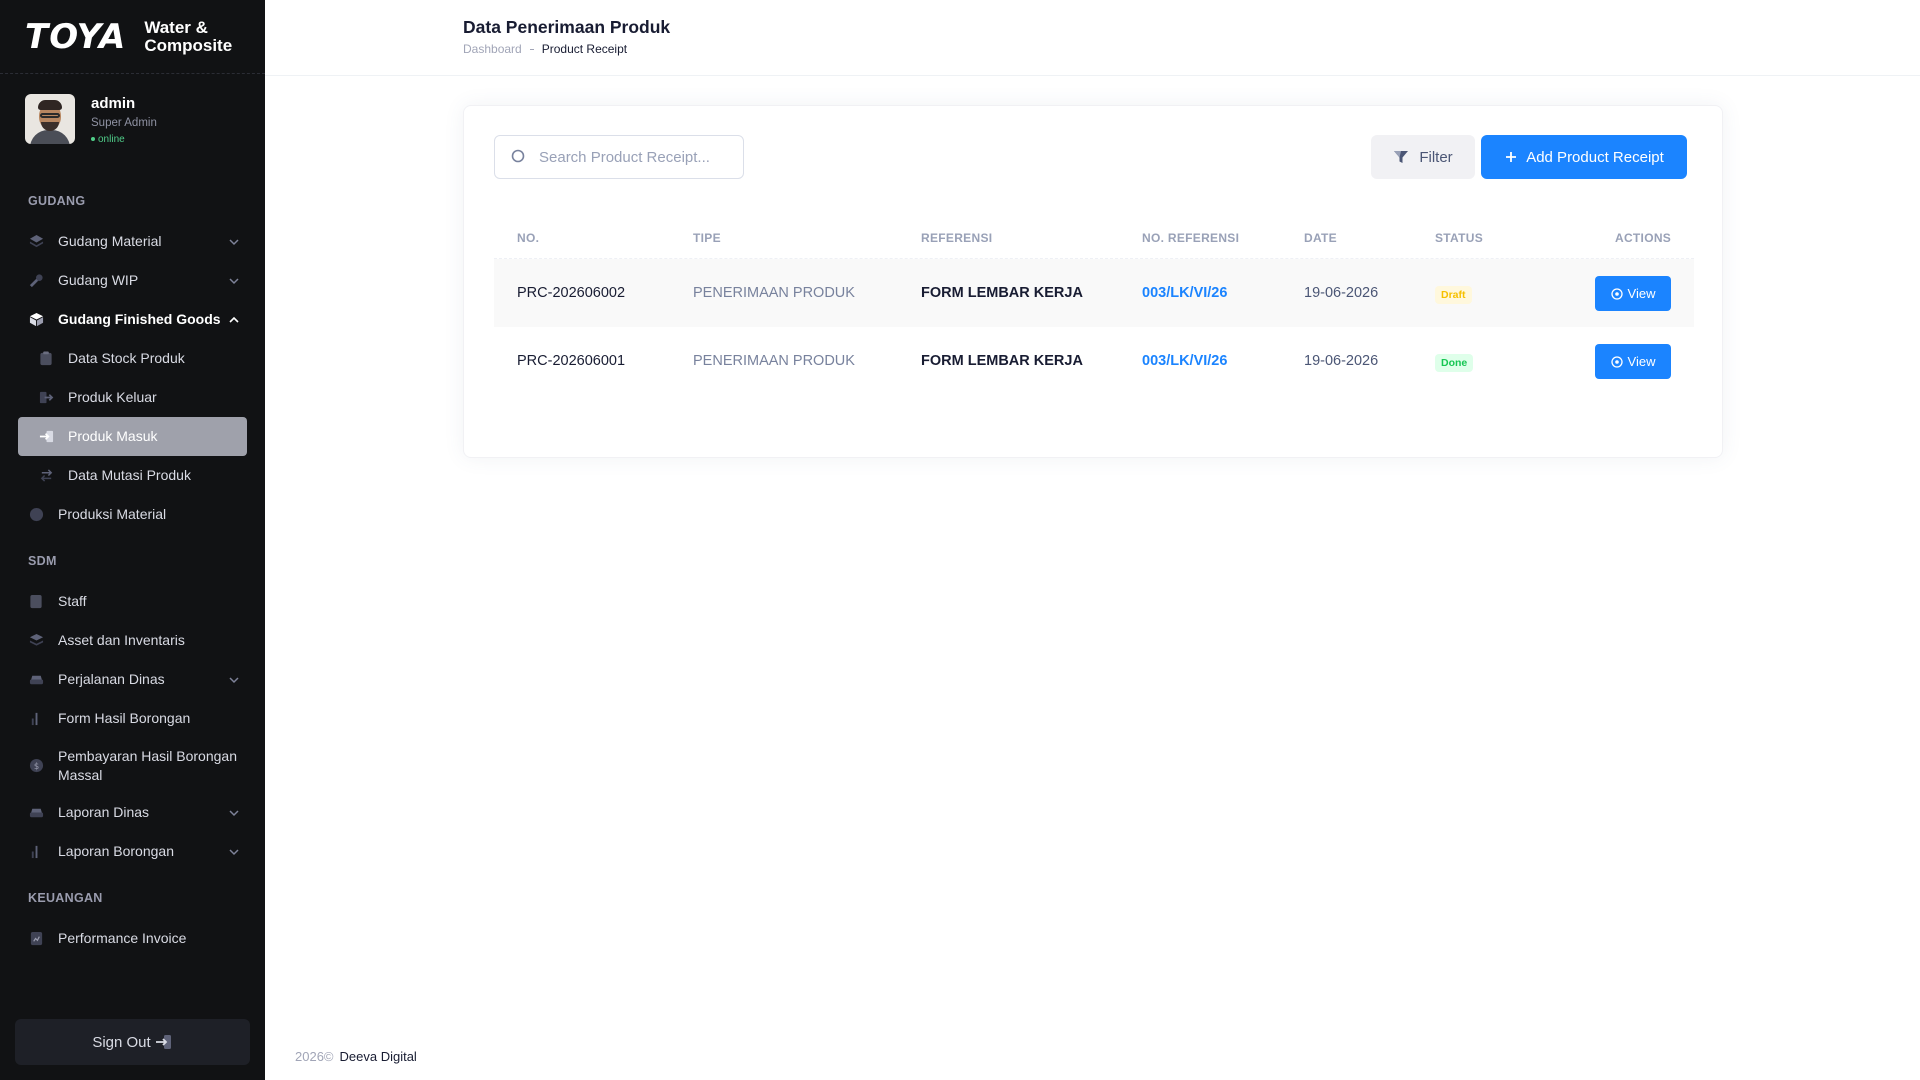 The height and width of the screenshot is (1080, 1920). I want to click on stack-icon, so click(36, 641).